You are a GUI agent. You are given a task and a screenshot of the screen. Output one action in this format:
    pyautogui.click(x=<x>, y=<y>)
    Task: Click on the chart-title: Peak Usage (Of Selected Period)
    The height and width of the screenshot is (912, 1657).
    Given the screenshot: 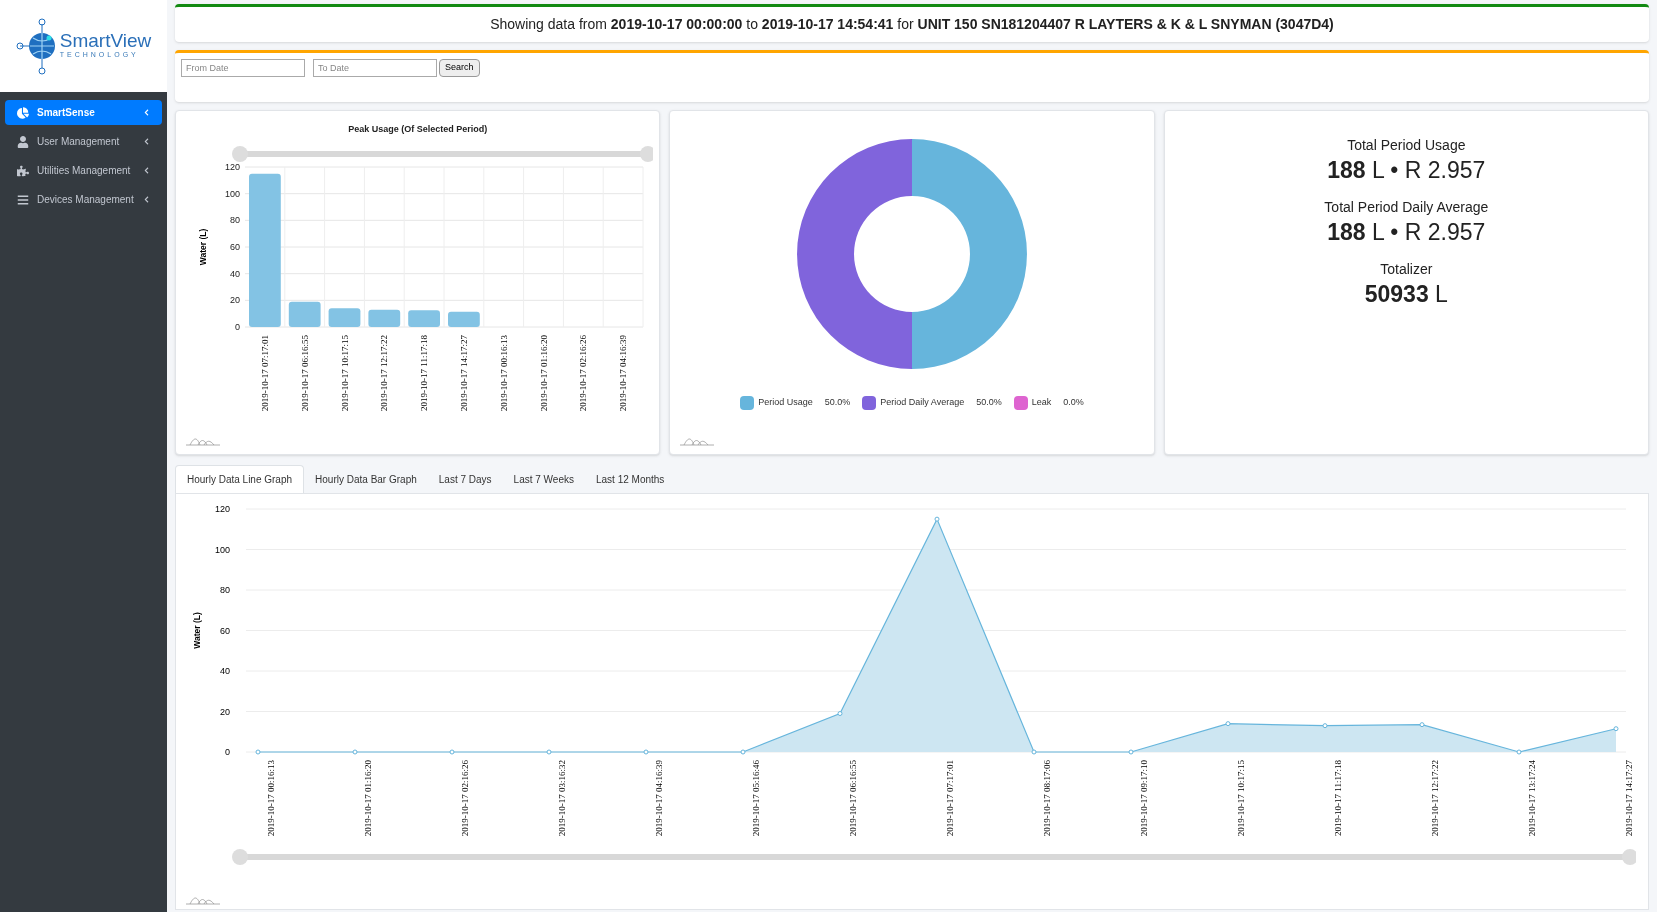 What is the action you would take?
    pyautogui.click(x=418, y=129)
    